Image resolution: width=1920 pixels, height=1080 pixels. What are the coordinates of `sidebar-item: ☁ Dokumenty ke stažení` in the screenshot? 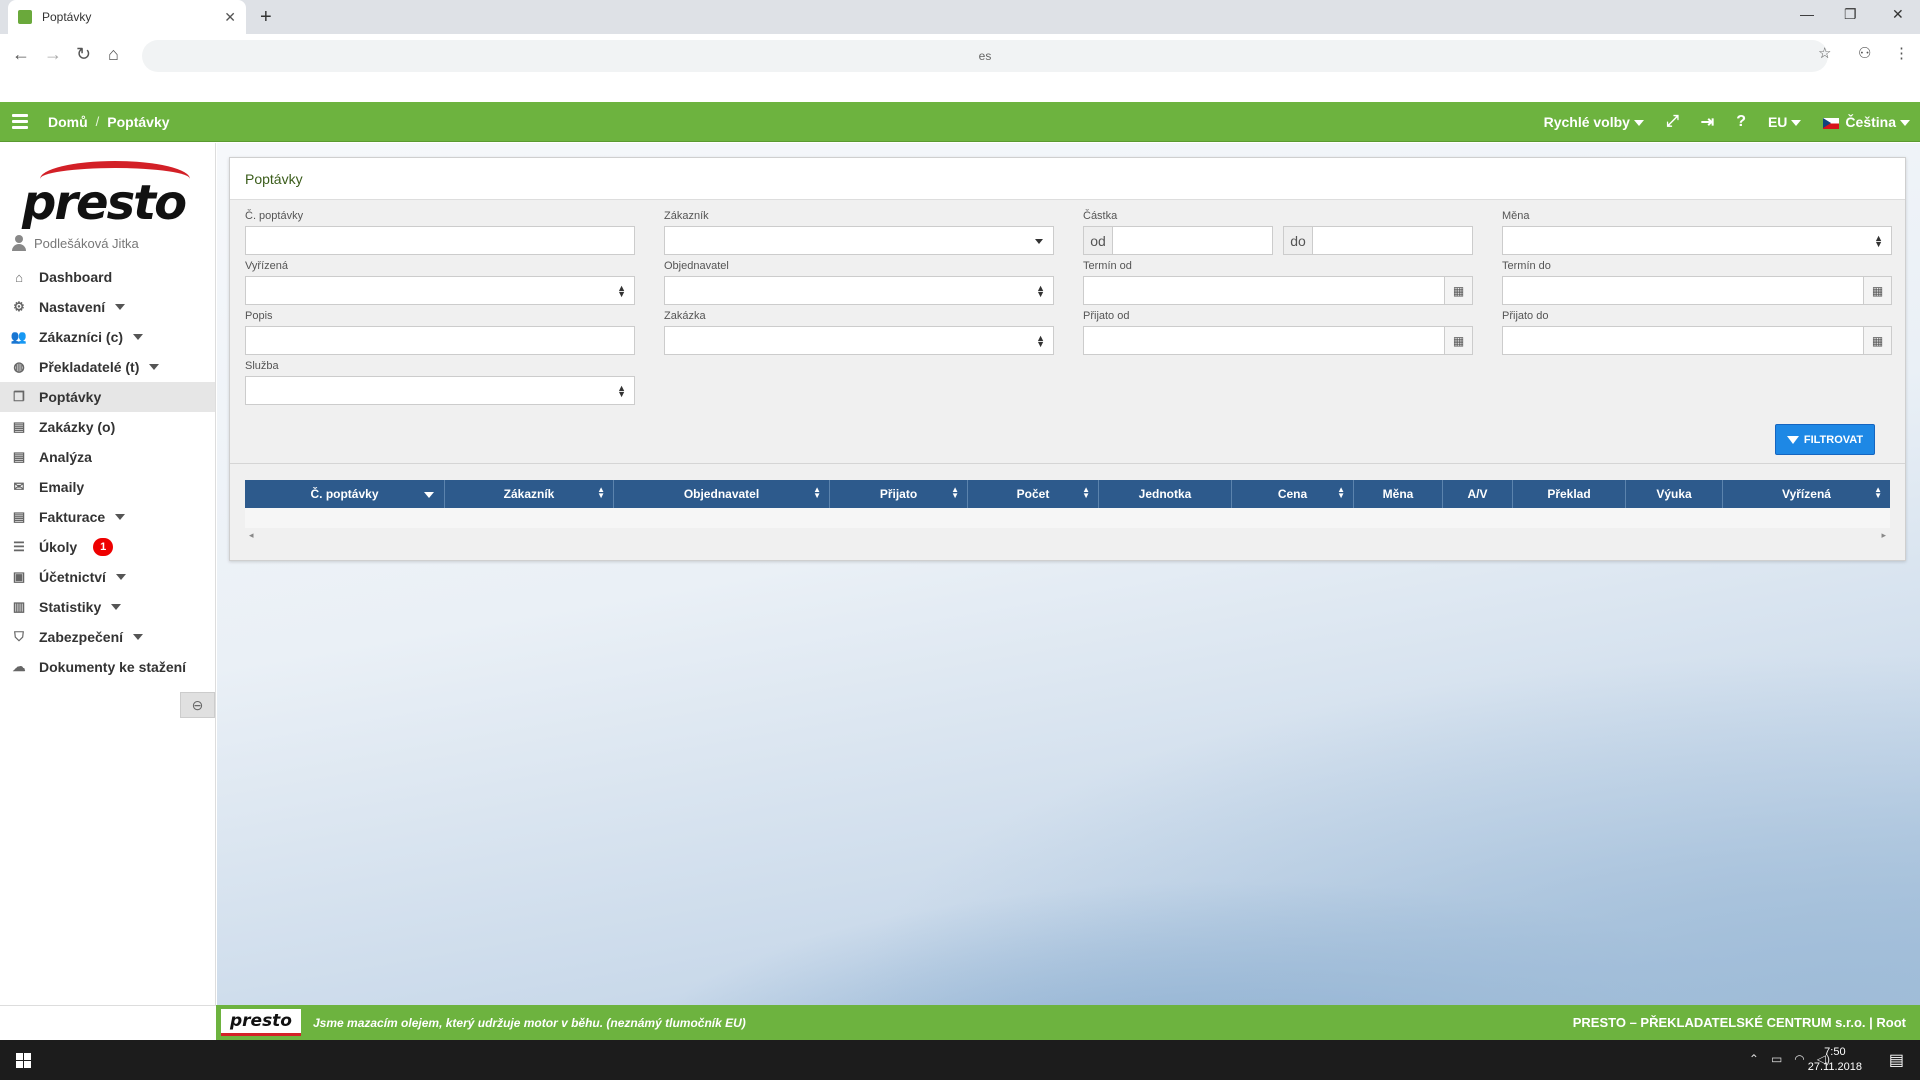 It's located at (107, 667).